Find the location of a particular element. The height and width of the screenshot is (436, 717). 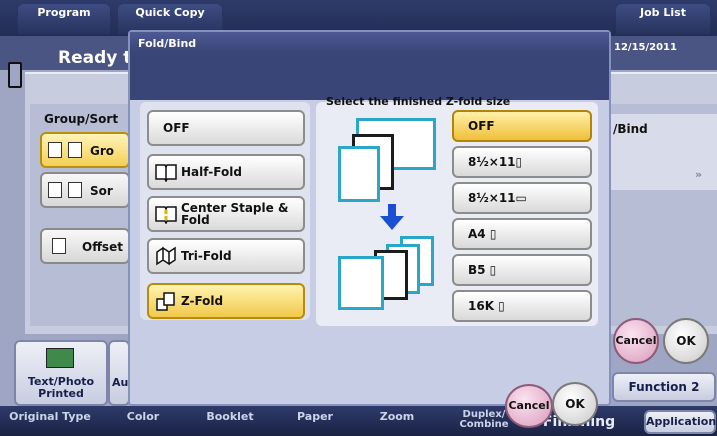

fold-off-button: OFF is located at coordinates (226, 128).